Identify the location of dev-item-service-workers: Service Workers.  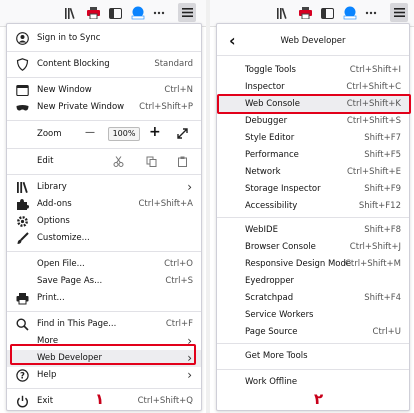
(313, 315).